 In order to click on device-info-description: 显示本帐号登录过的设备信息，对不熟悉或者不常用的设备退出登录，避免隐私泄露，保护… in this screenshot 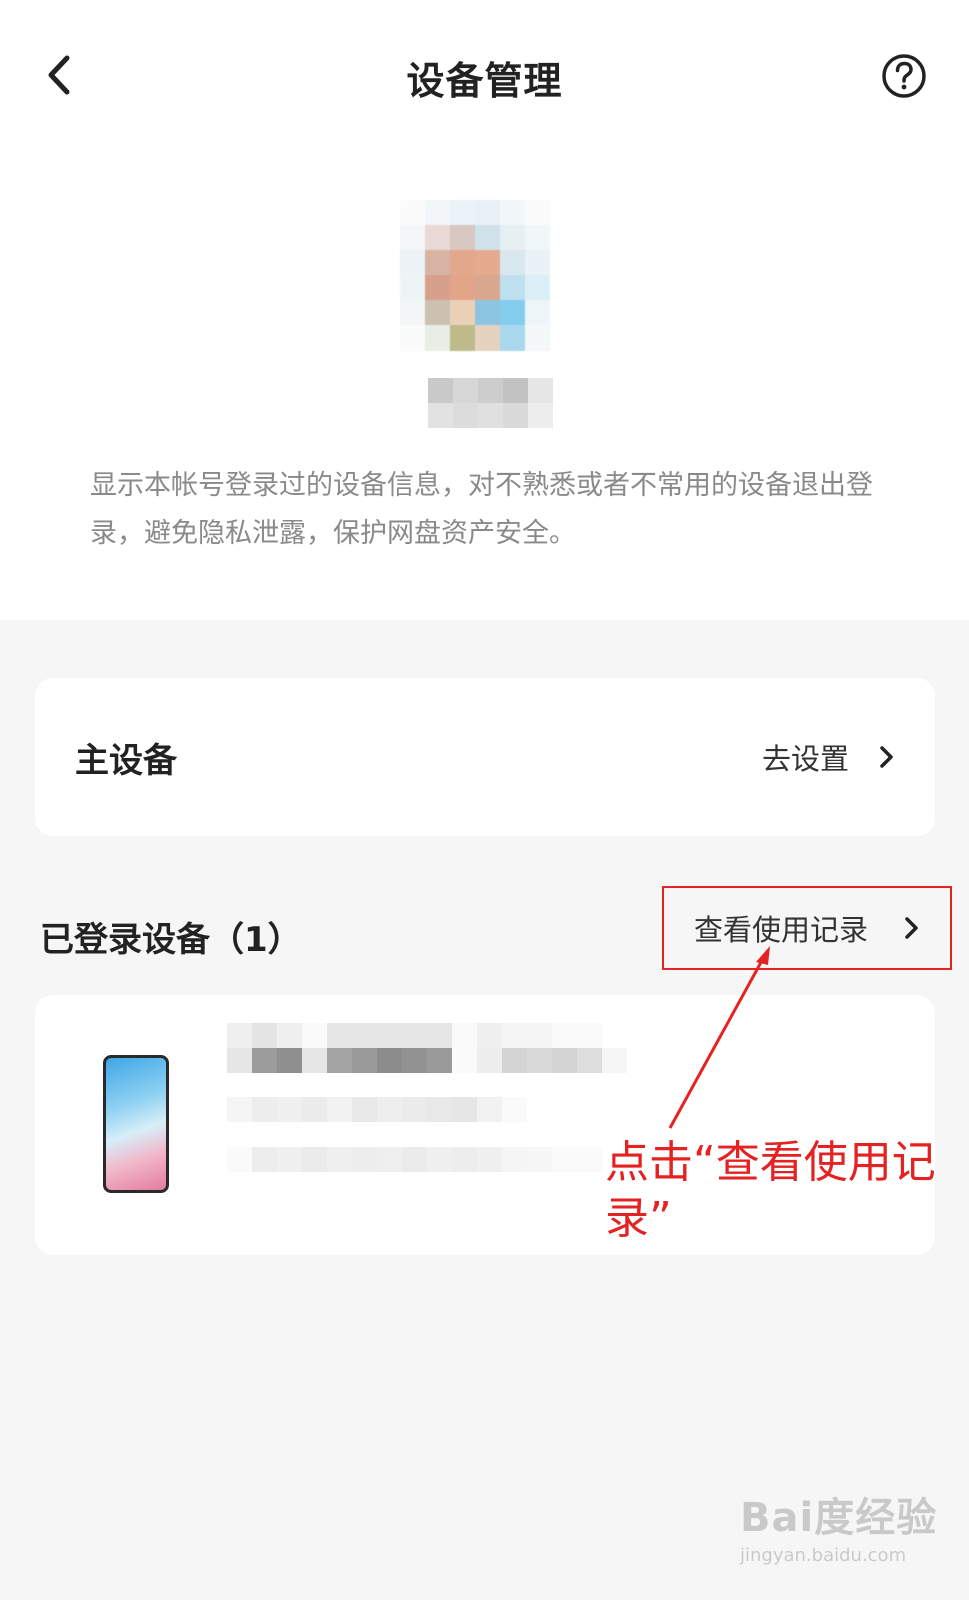, I will do `click(481, 509)`.